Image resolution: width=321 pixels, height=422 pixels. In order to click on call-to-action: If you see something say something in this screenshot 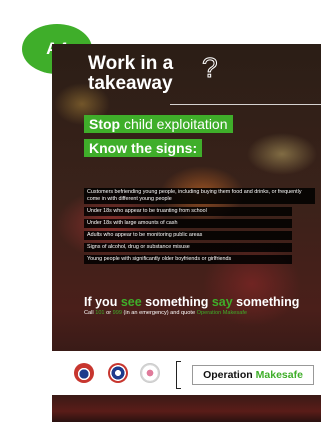, I will do `click(191, 302)`.